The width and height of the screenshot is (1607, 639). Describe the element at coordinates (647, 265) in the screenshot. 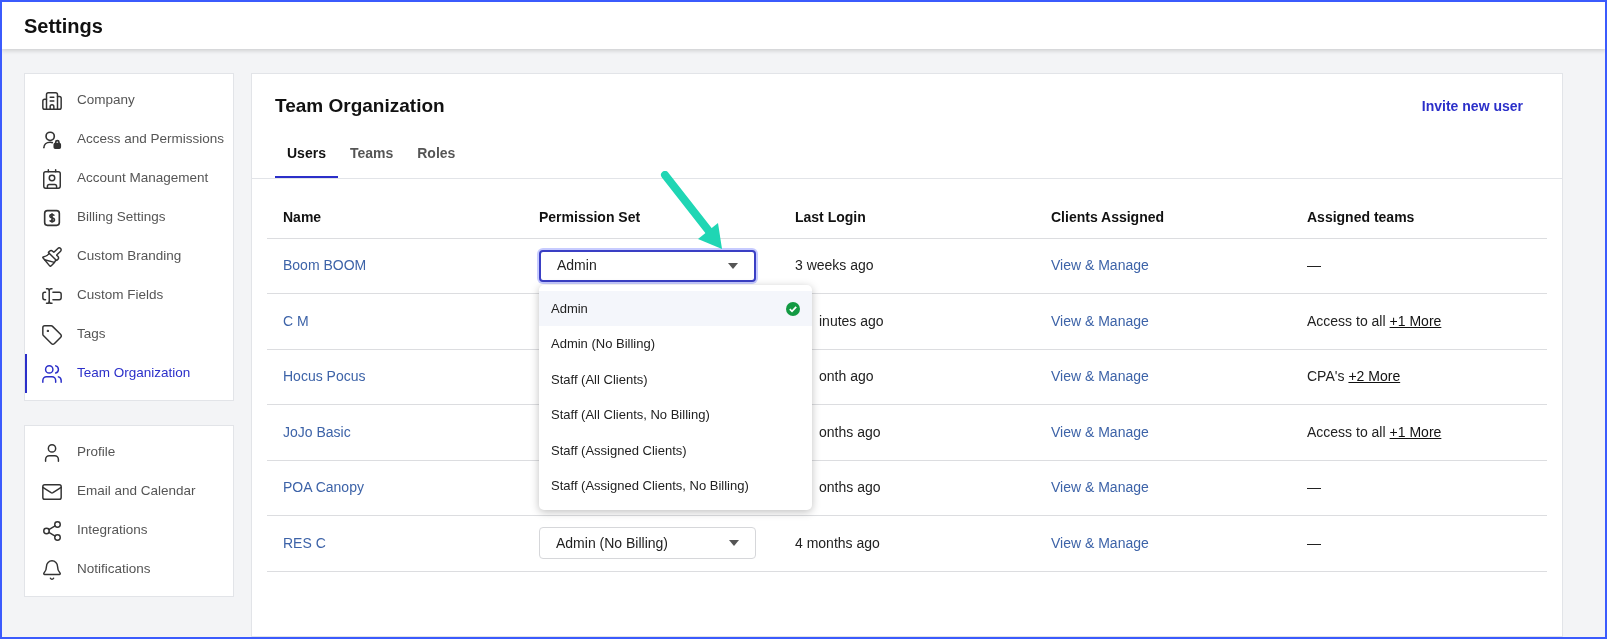

I see `permission-select: Admin` at that location.